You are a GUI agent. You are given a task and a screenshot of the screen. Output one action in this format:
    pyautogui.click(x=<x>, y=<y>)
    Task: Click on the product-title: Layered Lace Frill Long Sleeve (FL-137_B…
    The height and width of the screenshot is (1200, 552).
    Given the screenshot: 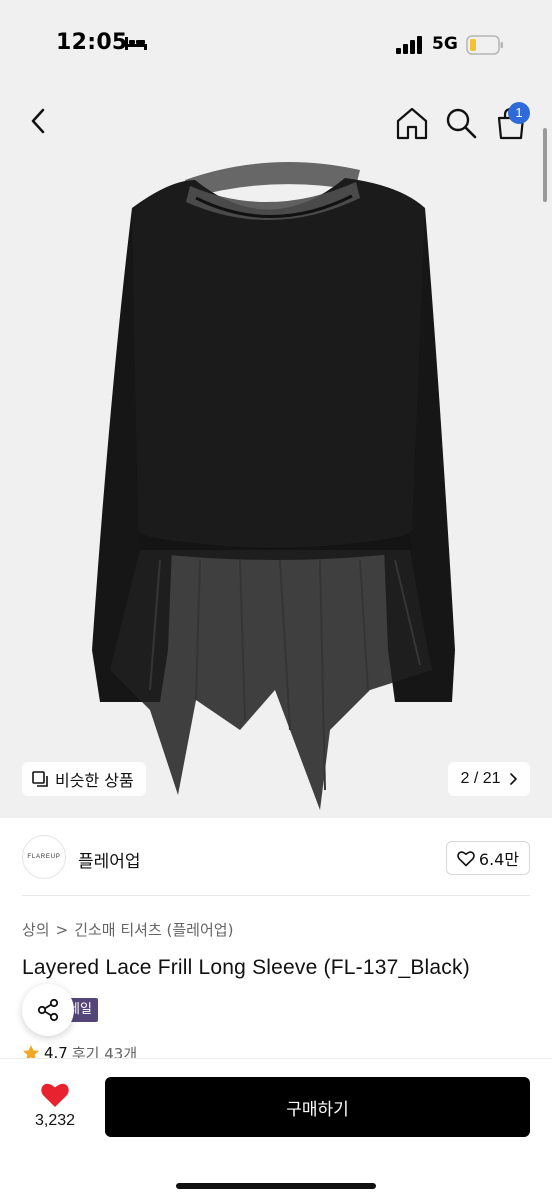 What is the action you would take?
    pyautogui.click(x=246, y=967)
    